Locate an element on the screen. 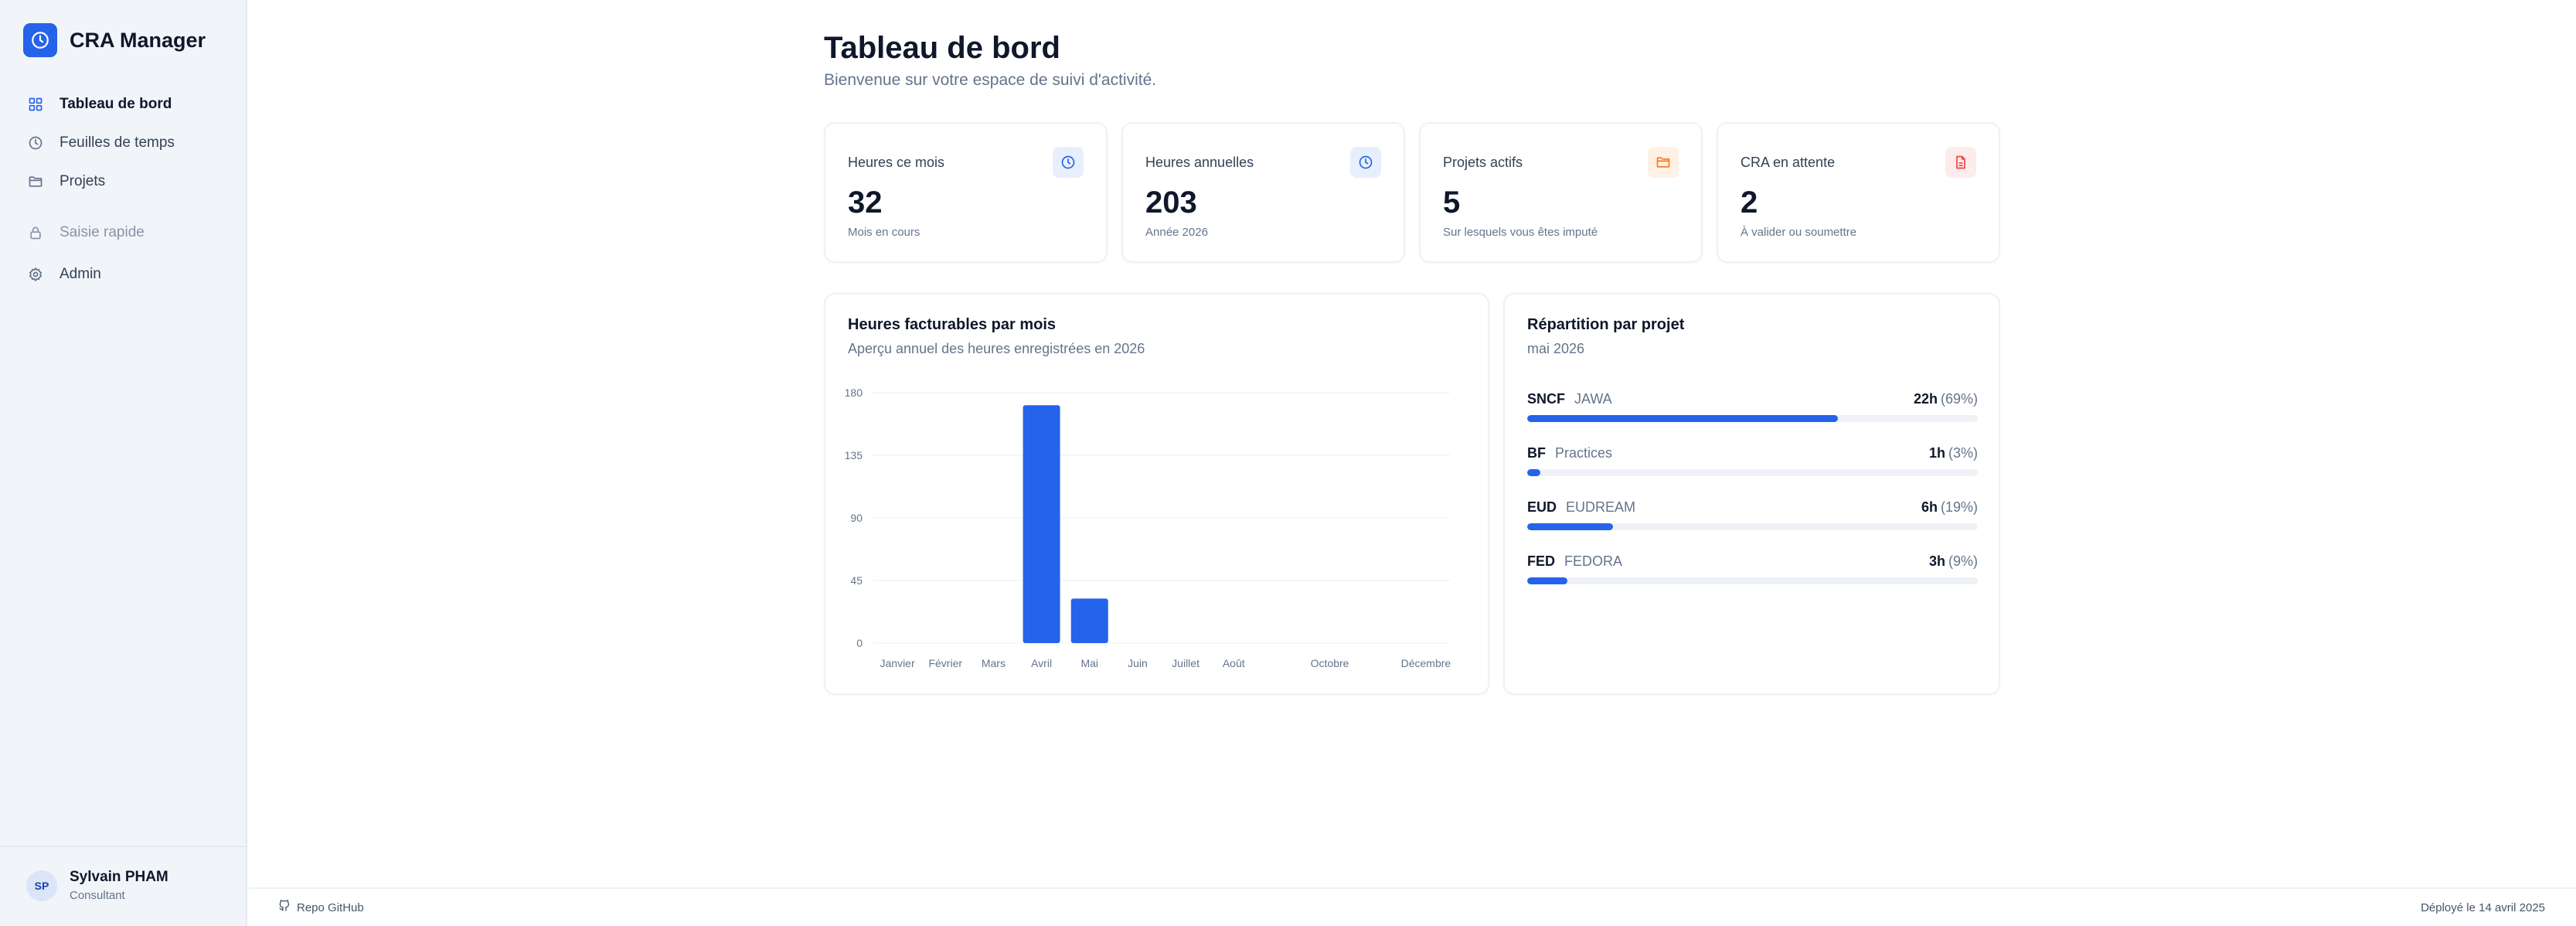  stat-caption: À valider ou soumettre is located at coordinates (1799, 232).